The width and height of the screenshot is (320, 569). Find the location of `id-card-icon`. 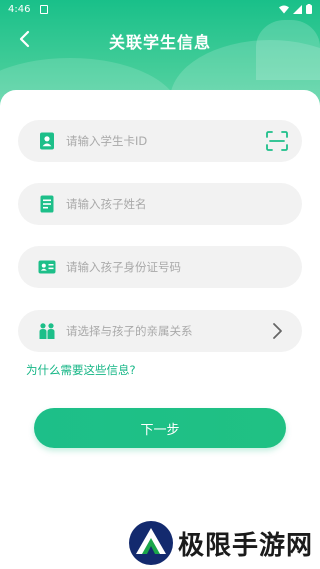

id-card-icon is located at coordinates (47, 267).